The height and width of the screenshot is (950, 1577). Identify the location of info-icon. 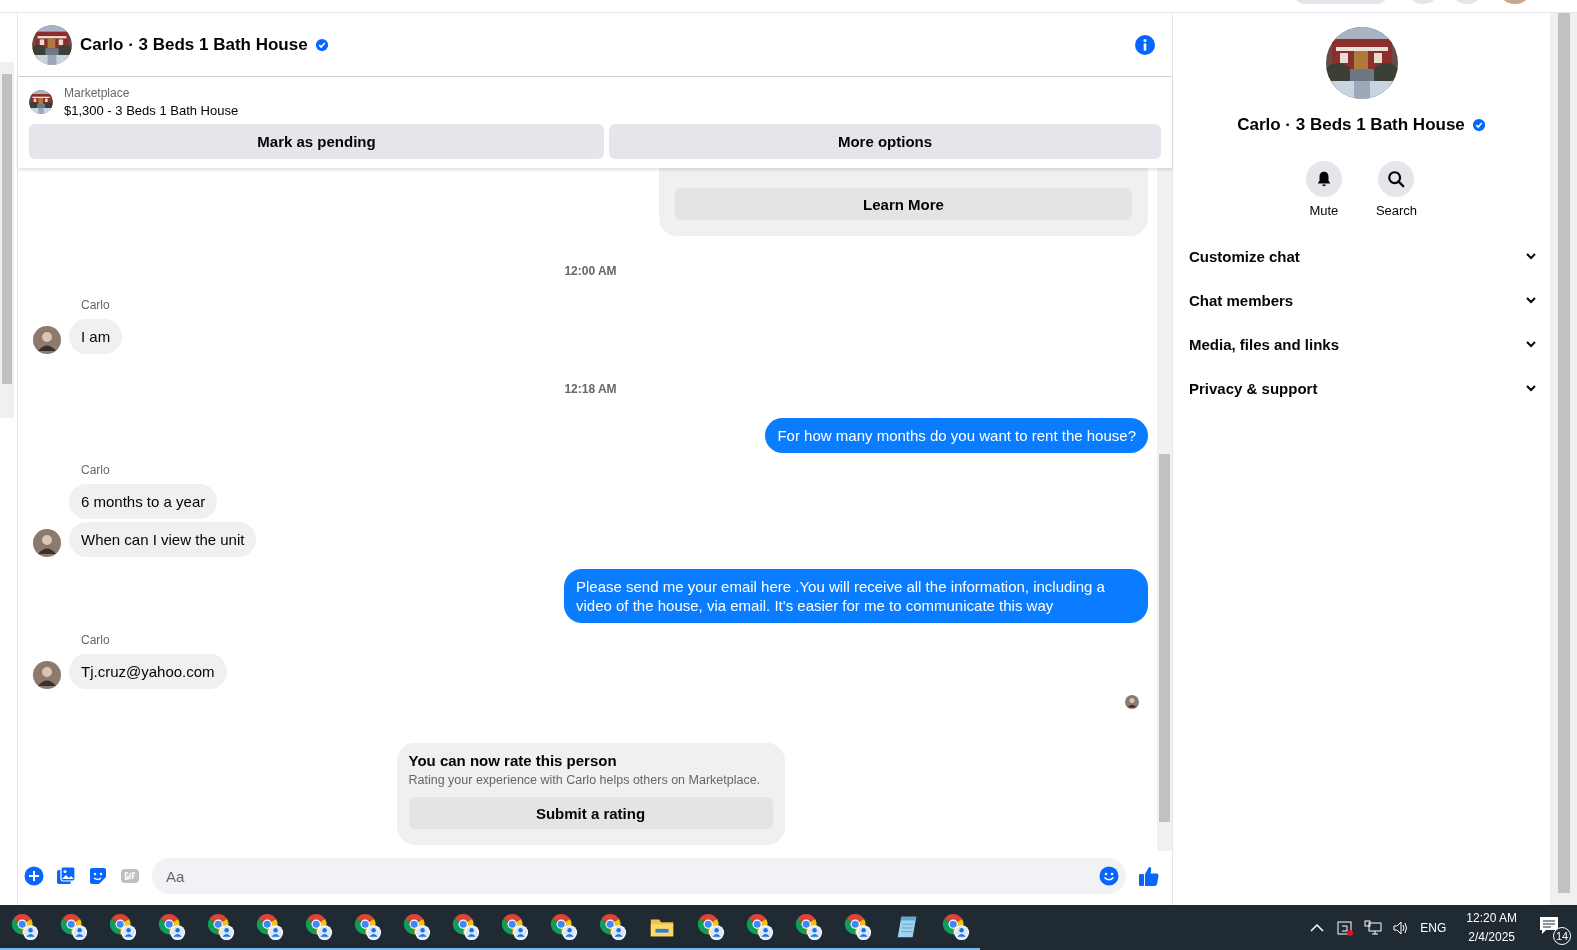
(1145, 44).